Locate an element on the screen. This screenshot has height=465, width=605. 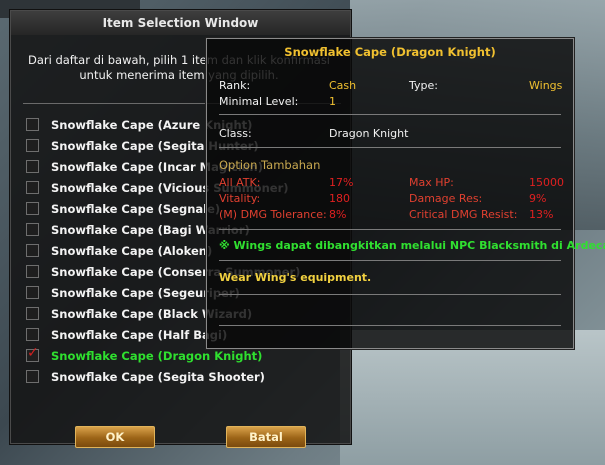
rank-label: Rank: is located at coordinates (235, 85).